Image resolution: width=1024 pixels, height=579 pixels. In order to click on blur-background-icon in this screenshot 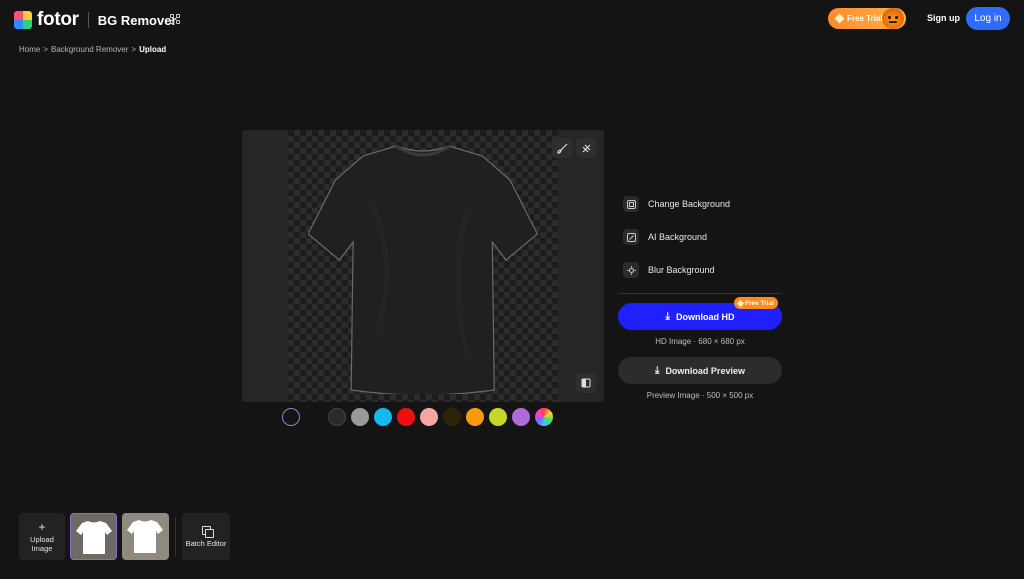, I will do `click(631, 270)`.